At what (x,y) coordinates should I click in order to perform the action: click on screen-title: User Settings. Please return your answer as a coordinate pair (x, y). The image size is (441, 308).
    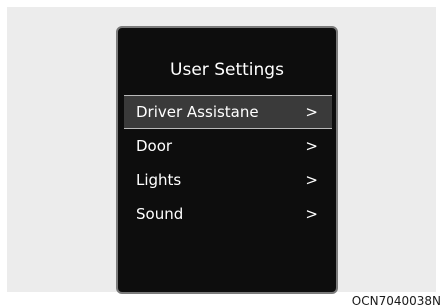
    Looking at the image, I should click on (227, 70).